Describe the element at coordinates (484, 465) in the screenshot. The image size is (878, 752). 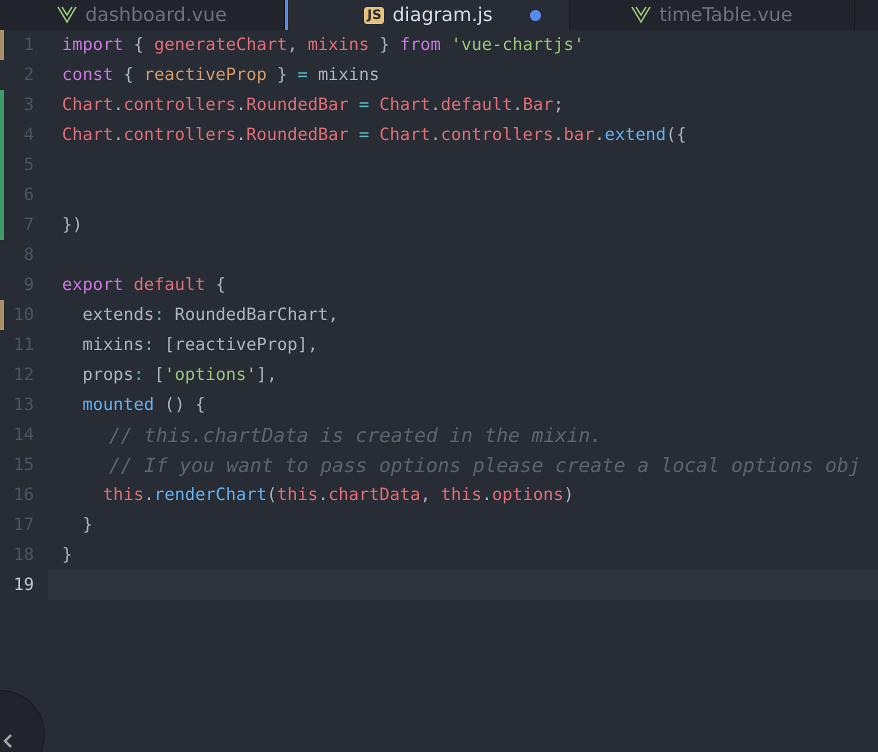
I see `code-line: // If you want to pass options please create a local options obj` at that location.